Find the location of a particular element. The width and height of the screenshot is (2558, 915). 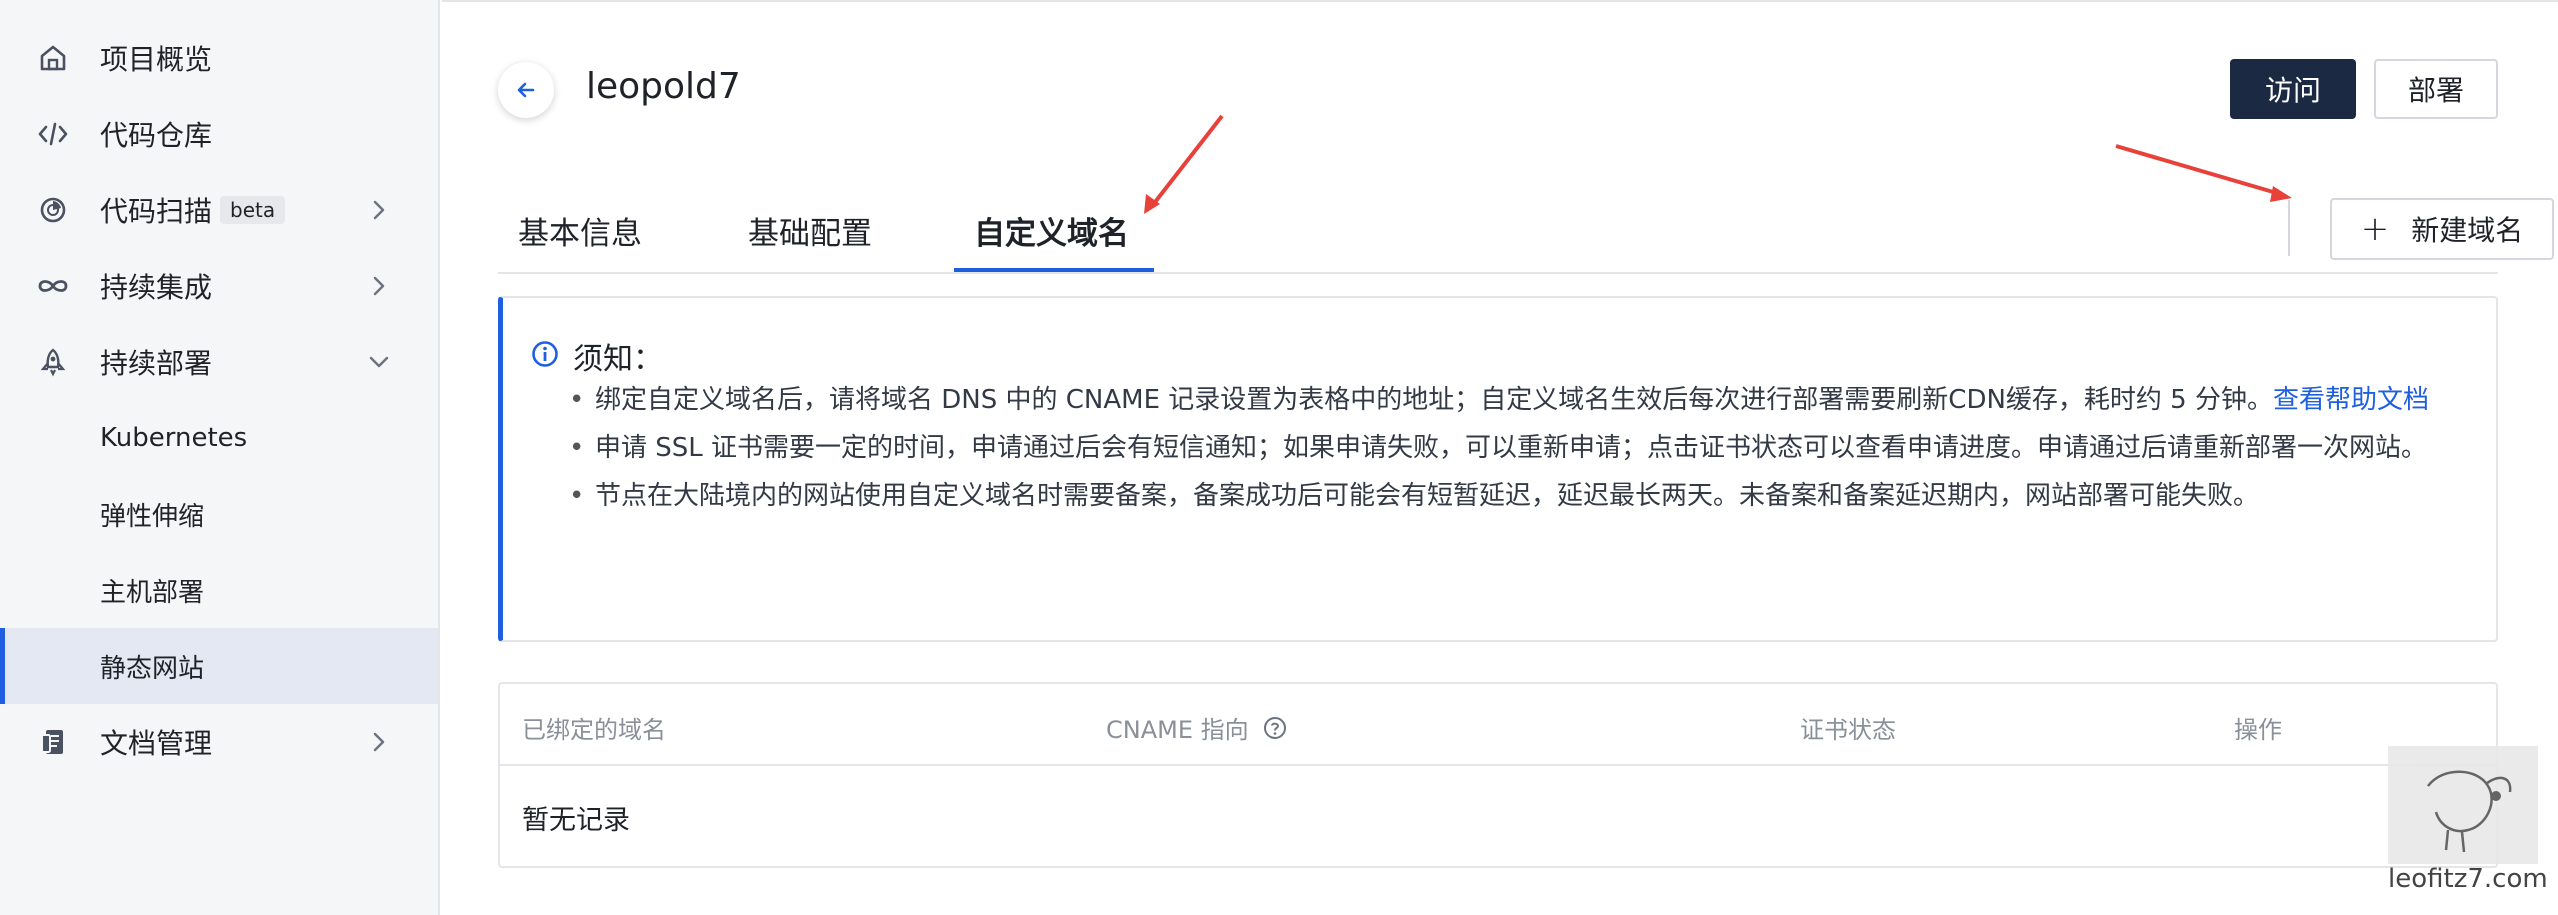

column-header-cname-label: CNAME 指向 is located at coordinates (1177, 730).